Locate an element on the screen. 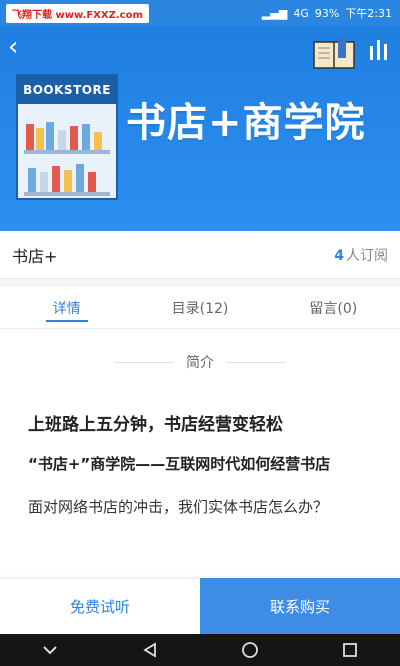  description-subheading: “书店+”商学院——互联网时代如何经营书店 is located at coordinates (179, 464).